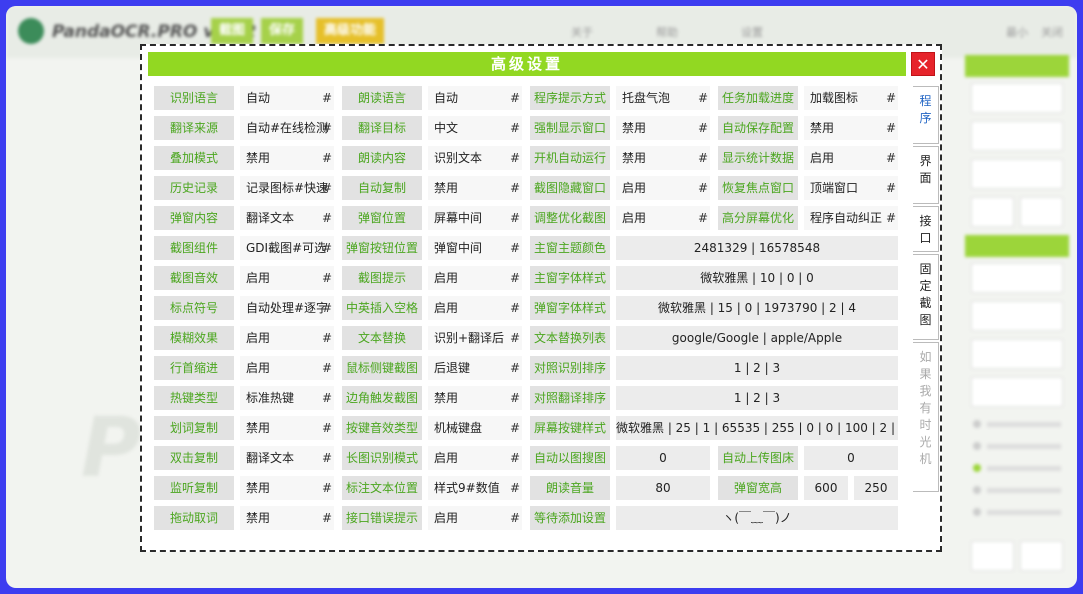 The image size is (1083, 594). What do you see at coordinates (663, 488) in the screenshot?
I see `setting-number-field: 80` at bounding box center [663, 488].